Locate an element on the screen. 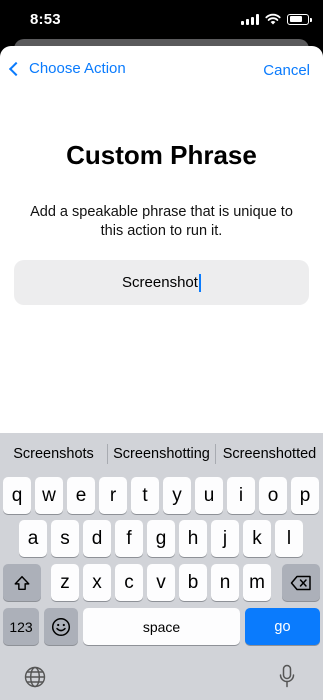  delete-icon is located at coordinates (300, 582).